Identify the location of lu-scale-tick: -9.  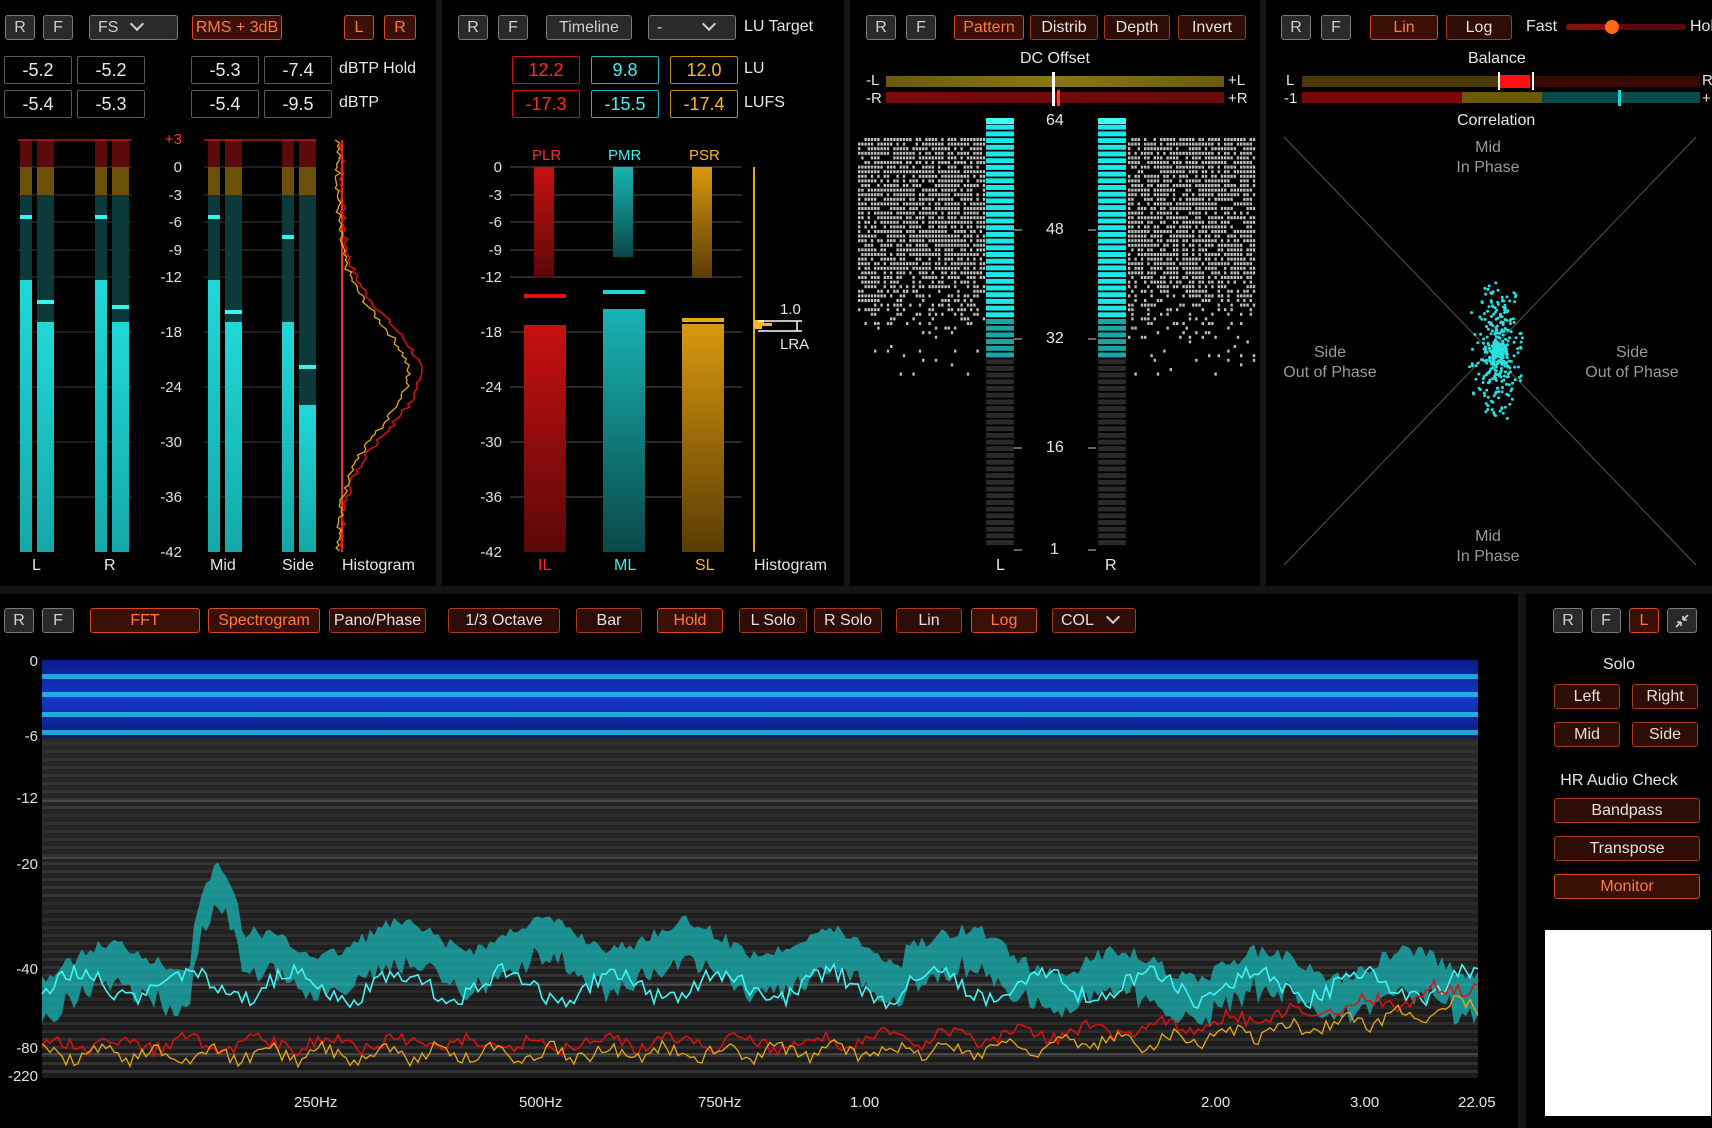
(495, 250).